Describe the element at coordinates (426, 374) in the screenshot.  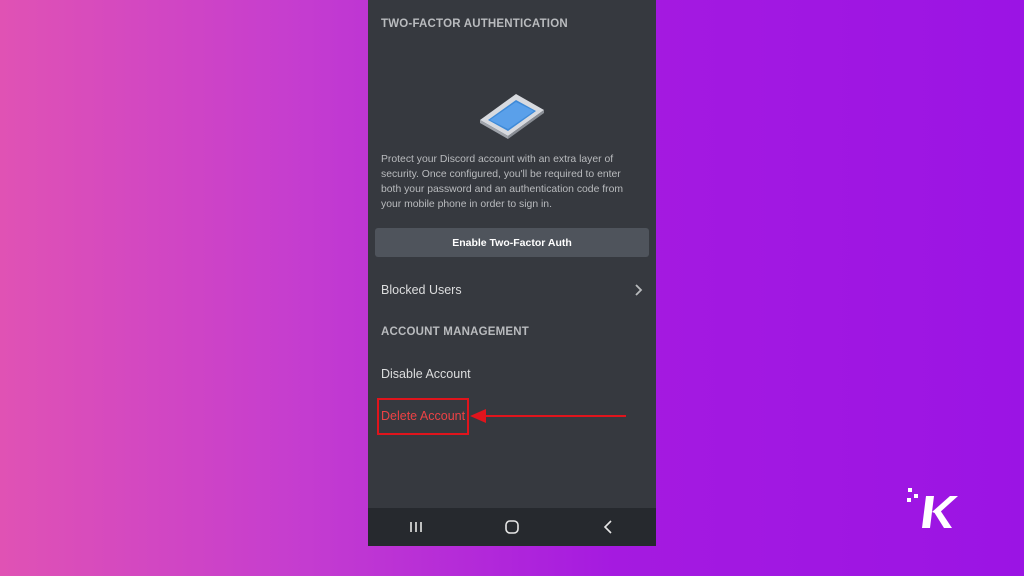
I see `disable-account-row: Disable Account` at that location.